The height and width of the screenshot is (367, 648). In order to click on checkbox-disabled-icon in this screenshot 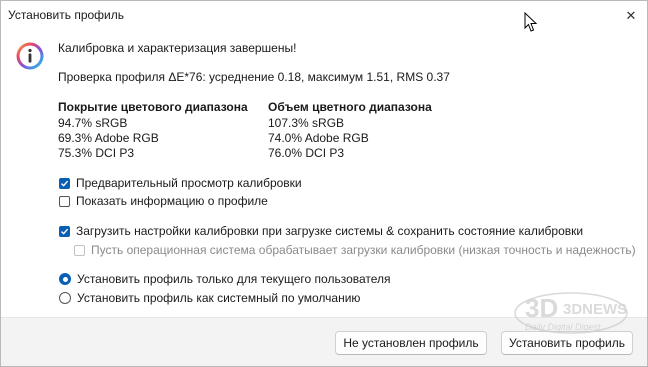, I will do `click(79, 250)`.